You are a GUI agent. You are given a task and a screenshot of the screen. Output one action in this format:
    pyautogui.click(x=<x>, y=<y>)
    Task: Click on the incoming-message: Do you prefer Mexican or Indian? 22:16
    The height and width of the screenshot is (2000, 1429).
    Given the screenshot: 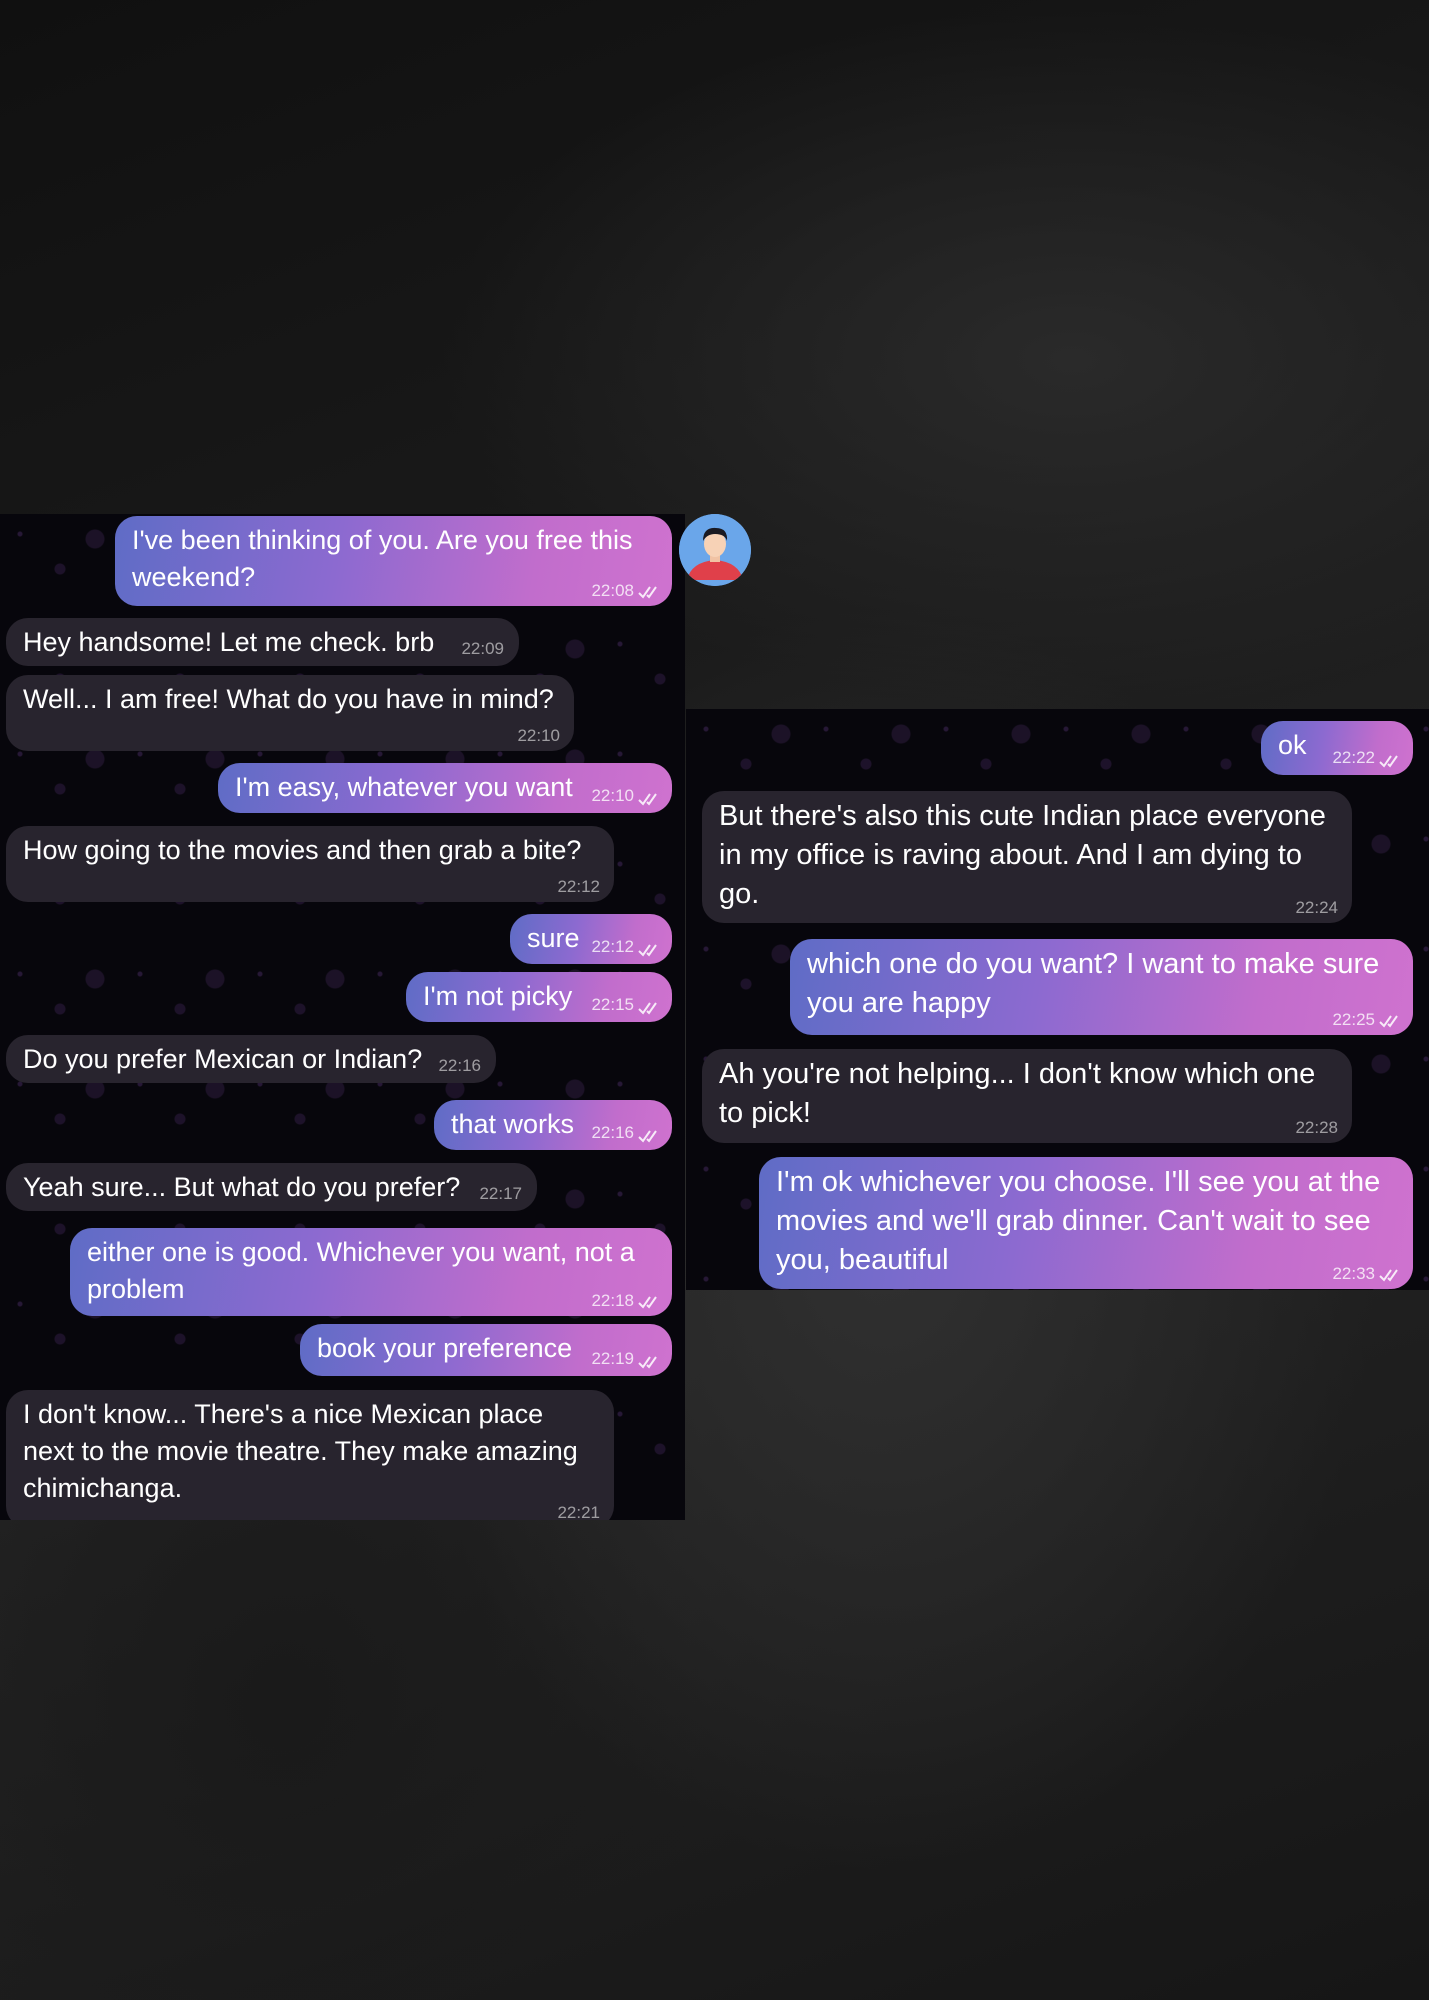 What is the action you would take?
    pyautogui.click(x=251, y=1059)
    